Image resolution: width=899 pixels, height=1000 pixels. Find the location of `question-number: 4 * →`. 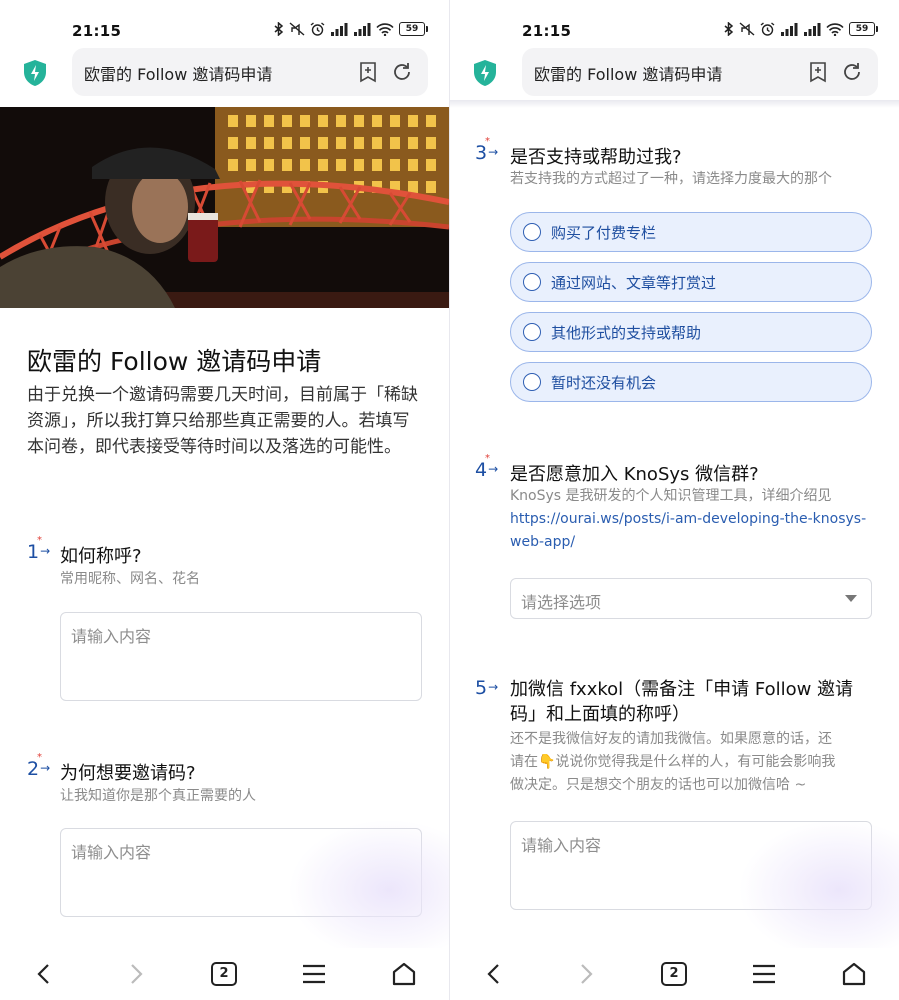

question-number: 4 * → is located at coordinates (487, 467).